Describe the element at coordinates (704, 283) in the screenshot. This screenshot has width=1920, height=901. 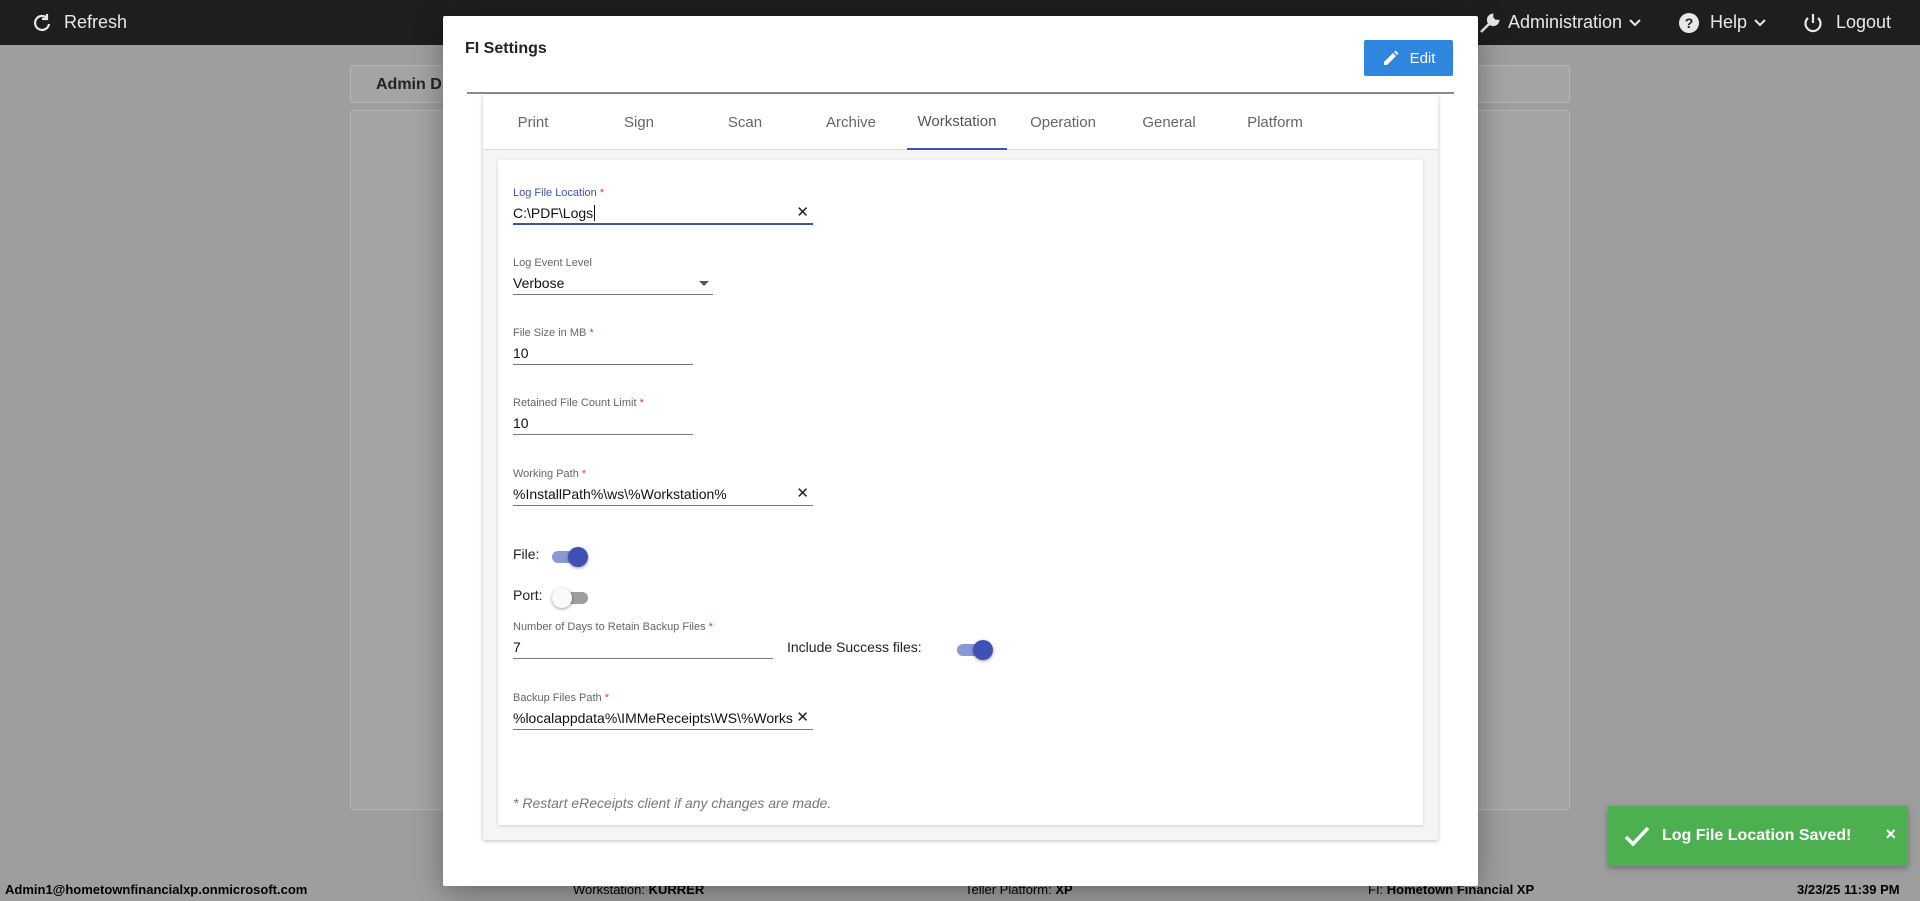
I see `dropdown-arrow-icon` at that location.